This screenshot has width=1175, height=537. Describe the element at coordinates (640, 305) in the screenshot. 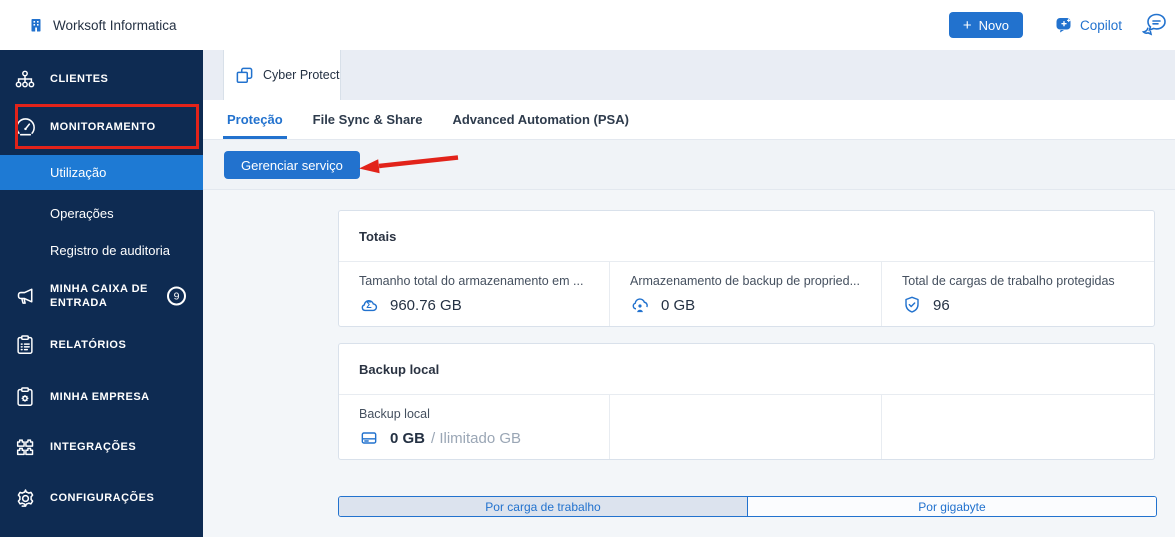

I see `cloud-person-icon` at that location.